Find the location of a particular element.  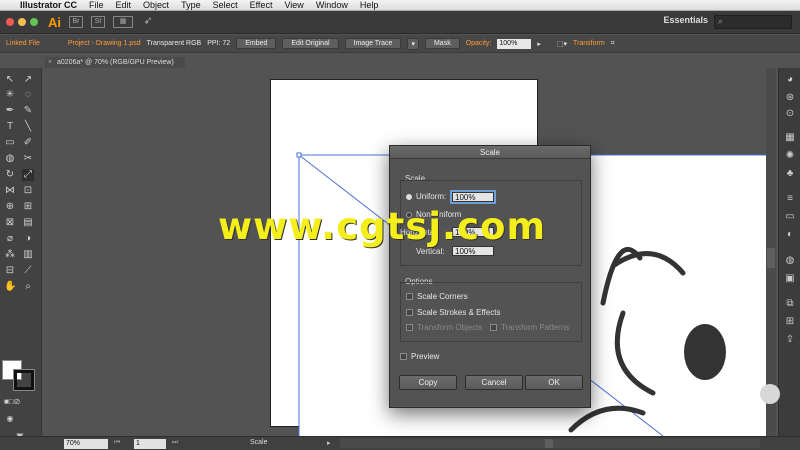

menu-select: Select is located at coordinates (225, 5).